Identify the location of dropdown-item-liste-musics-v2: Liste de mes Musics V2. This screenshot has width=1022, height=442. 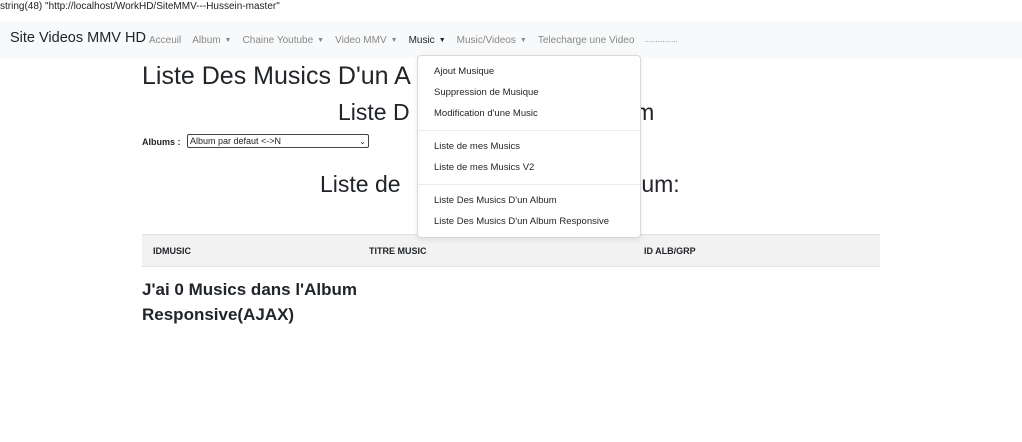
(484, 167).